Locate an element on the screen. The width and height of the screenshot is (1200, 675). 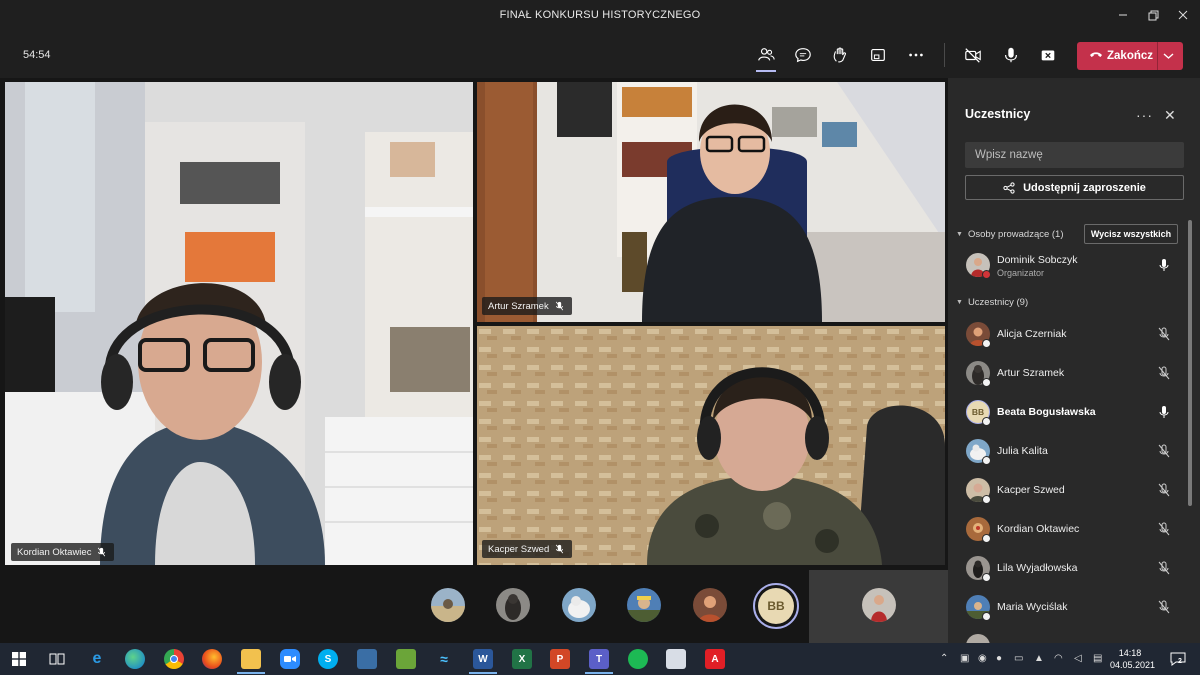
meeting-toolbar: 54:54 Zakończ is located at coordinates (600, 55).